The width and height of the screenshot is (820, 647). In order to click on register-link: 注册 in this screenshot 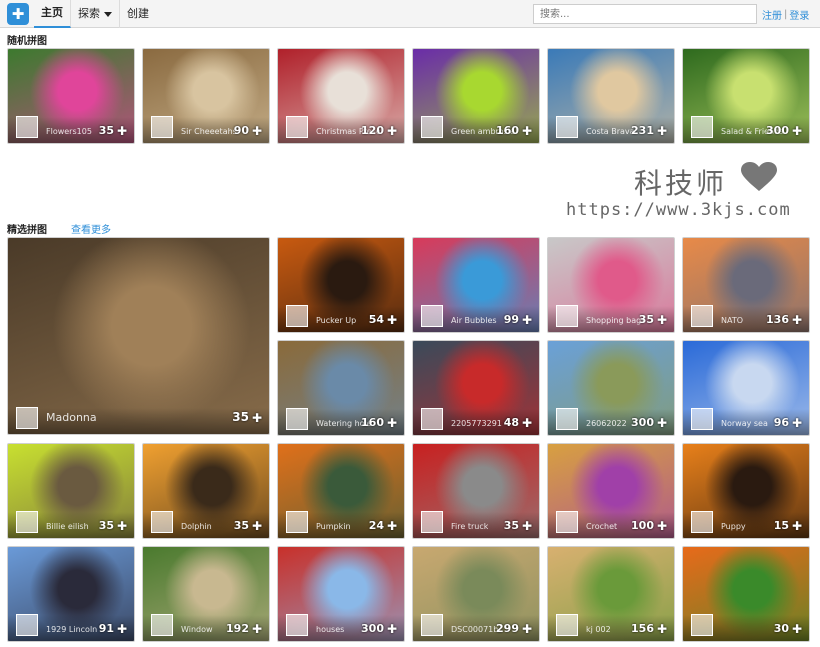, I will do `click(772, 14)`.